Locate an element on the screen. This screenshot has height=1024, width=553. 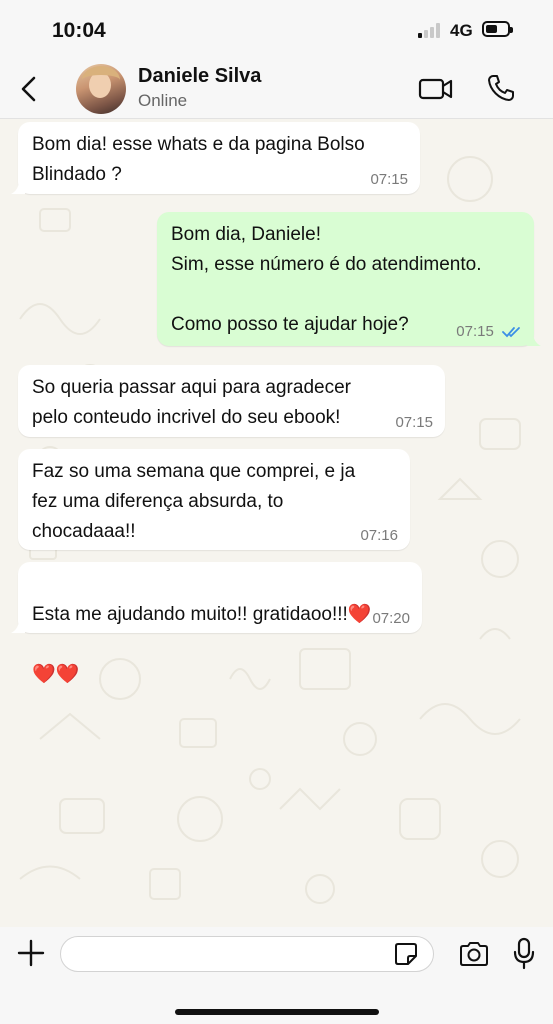
status-time: 10:04 is located at coordinates (79, 30).